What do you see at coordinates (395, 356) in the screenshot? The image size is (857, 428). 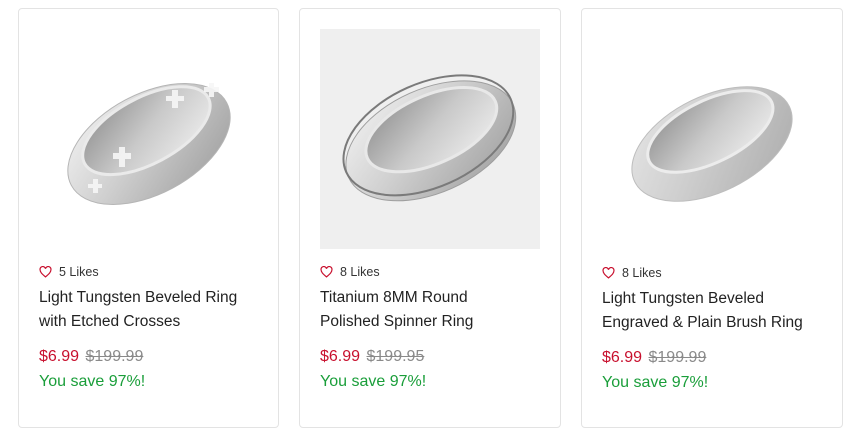 I see `original-price: $199.95` at bounding box center [395, 356].